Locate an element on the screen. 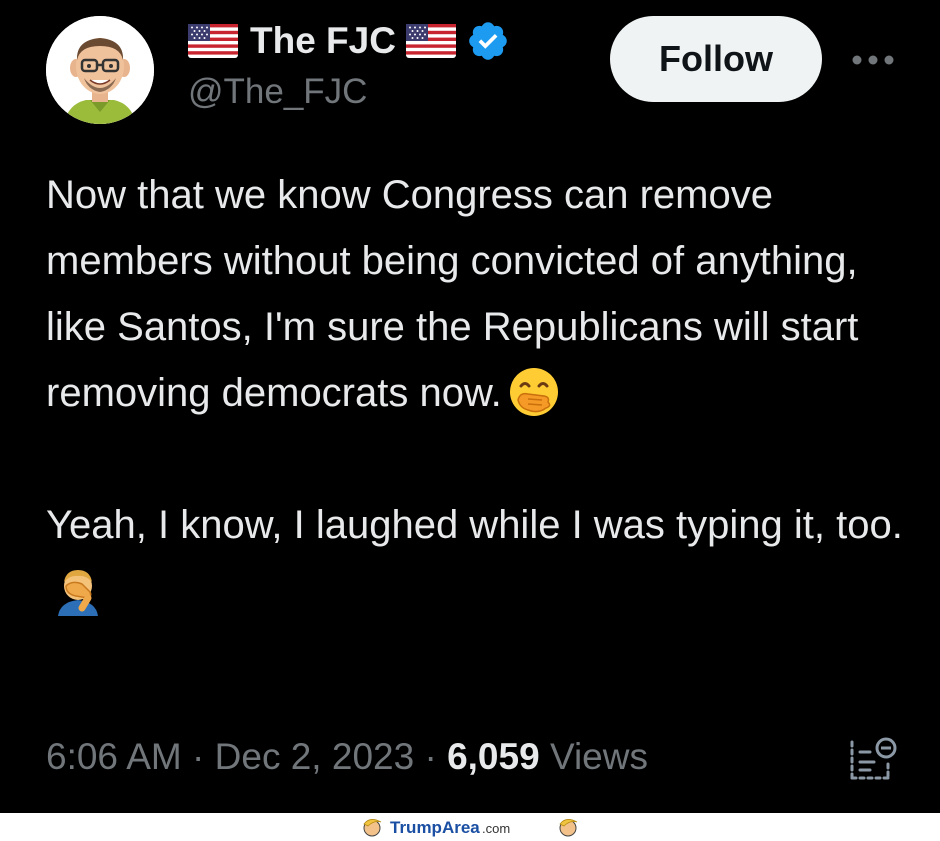 The height and width of the screenshot is (841, 940). svg-text: .com is located at coordinates (496, 828).